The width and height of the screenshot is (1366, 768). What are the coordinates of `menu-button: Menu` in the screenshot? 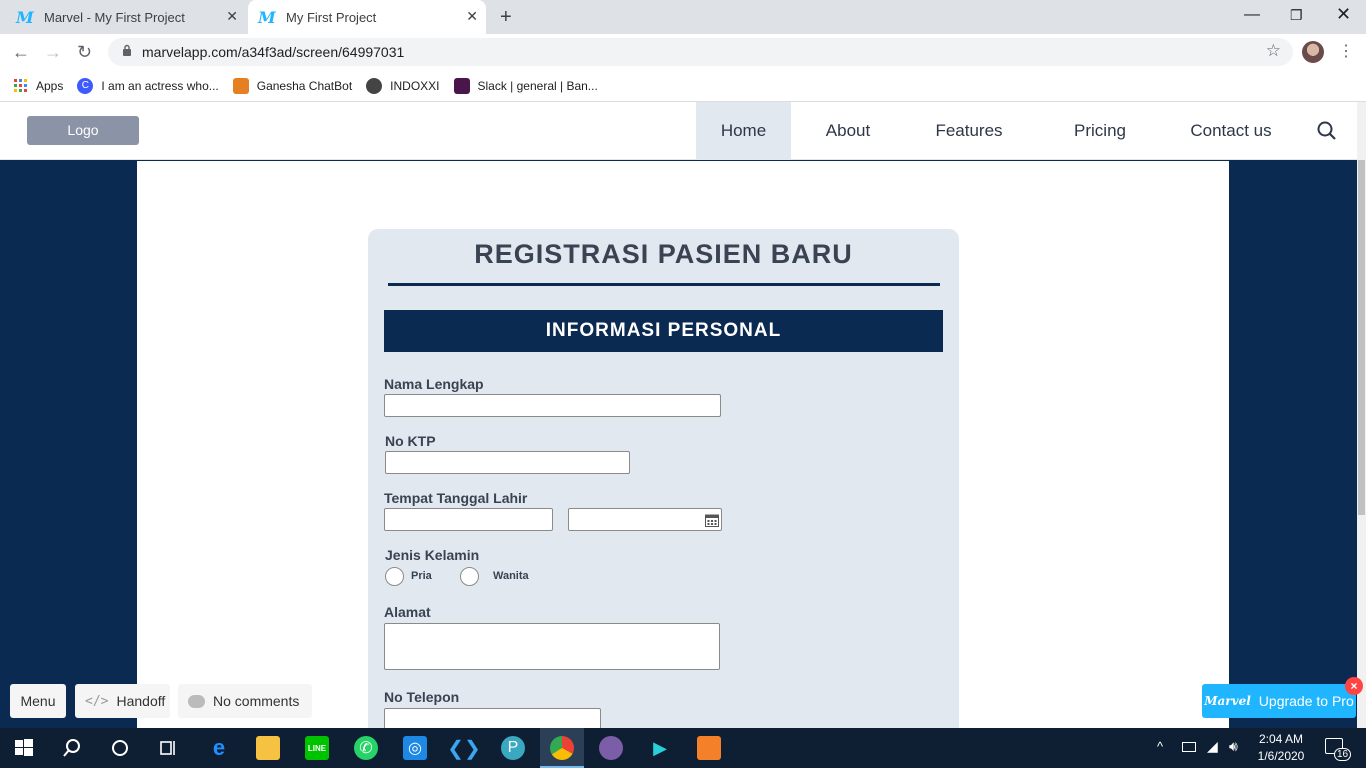 It's located at (38, 701).